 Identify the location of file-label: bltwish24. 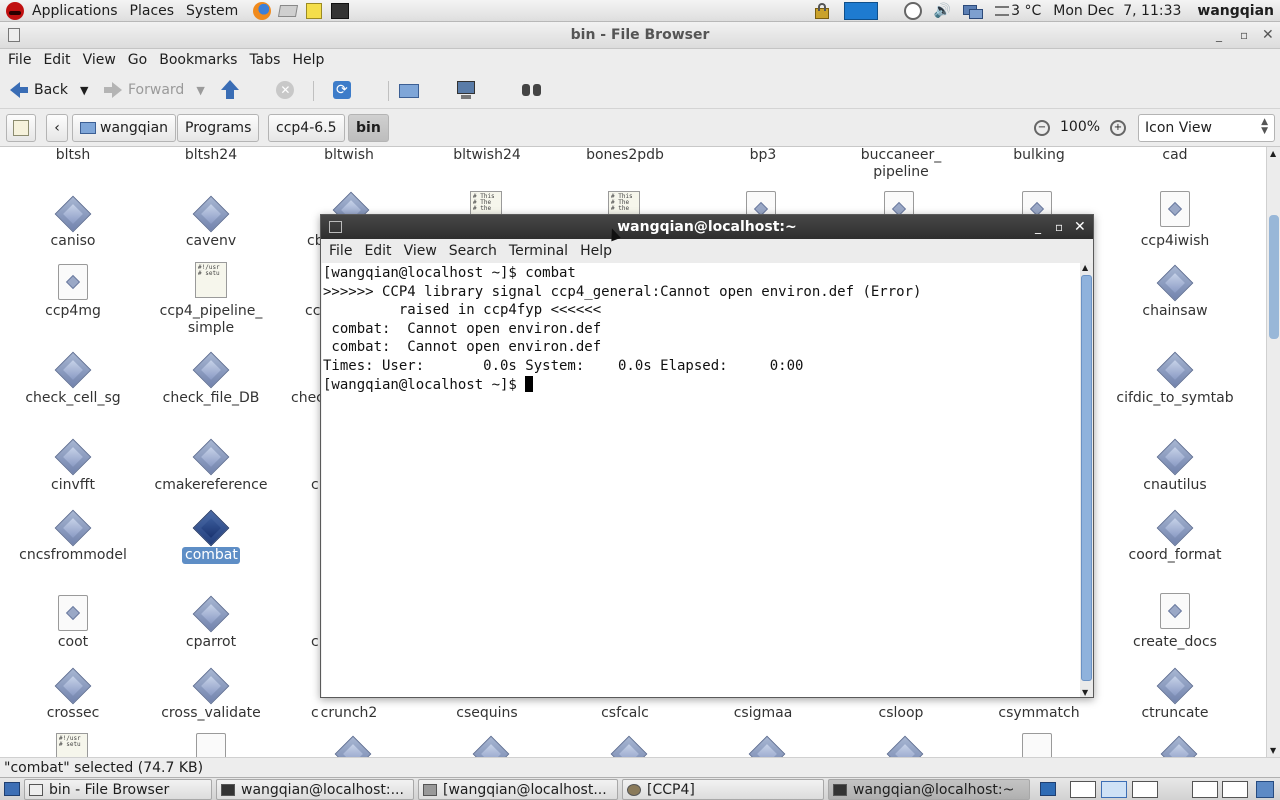
(487, 155).